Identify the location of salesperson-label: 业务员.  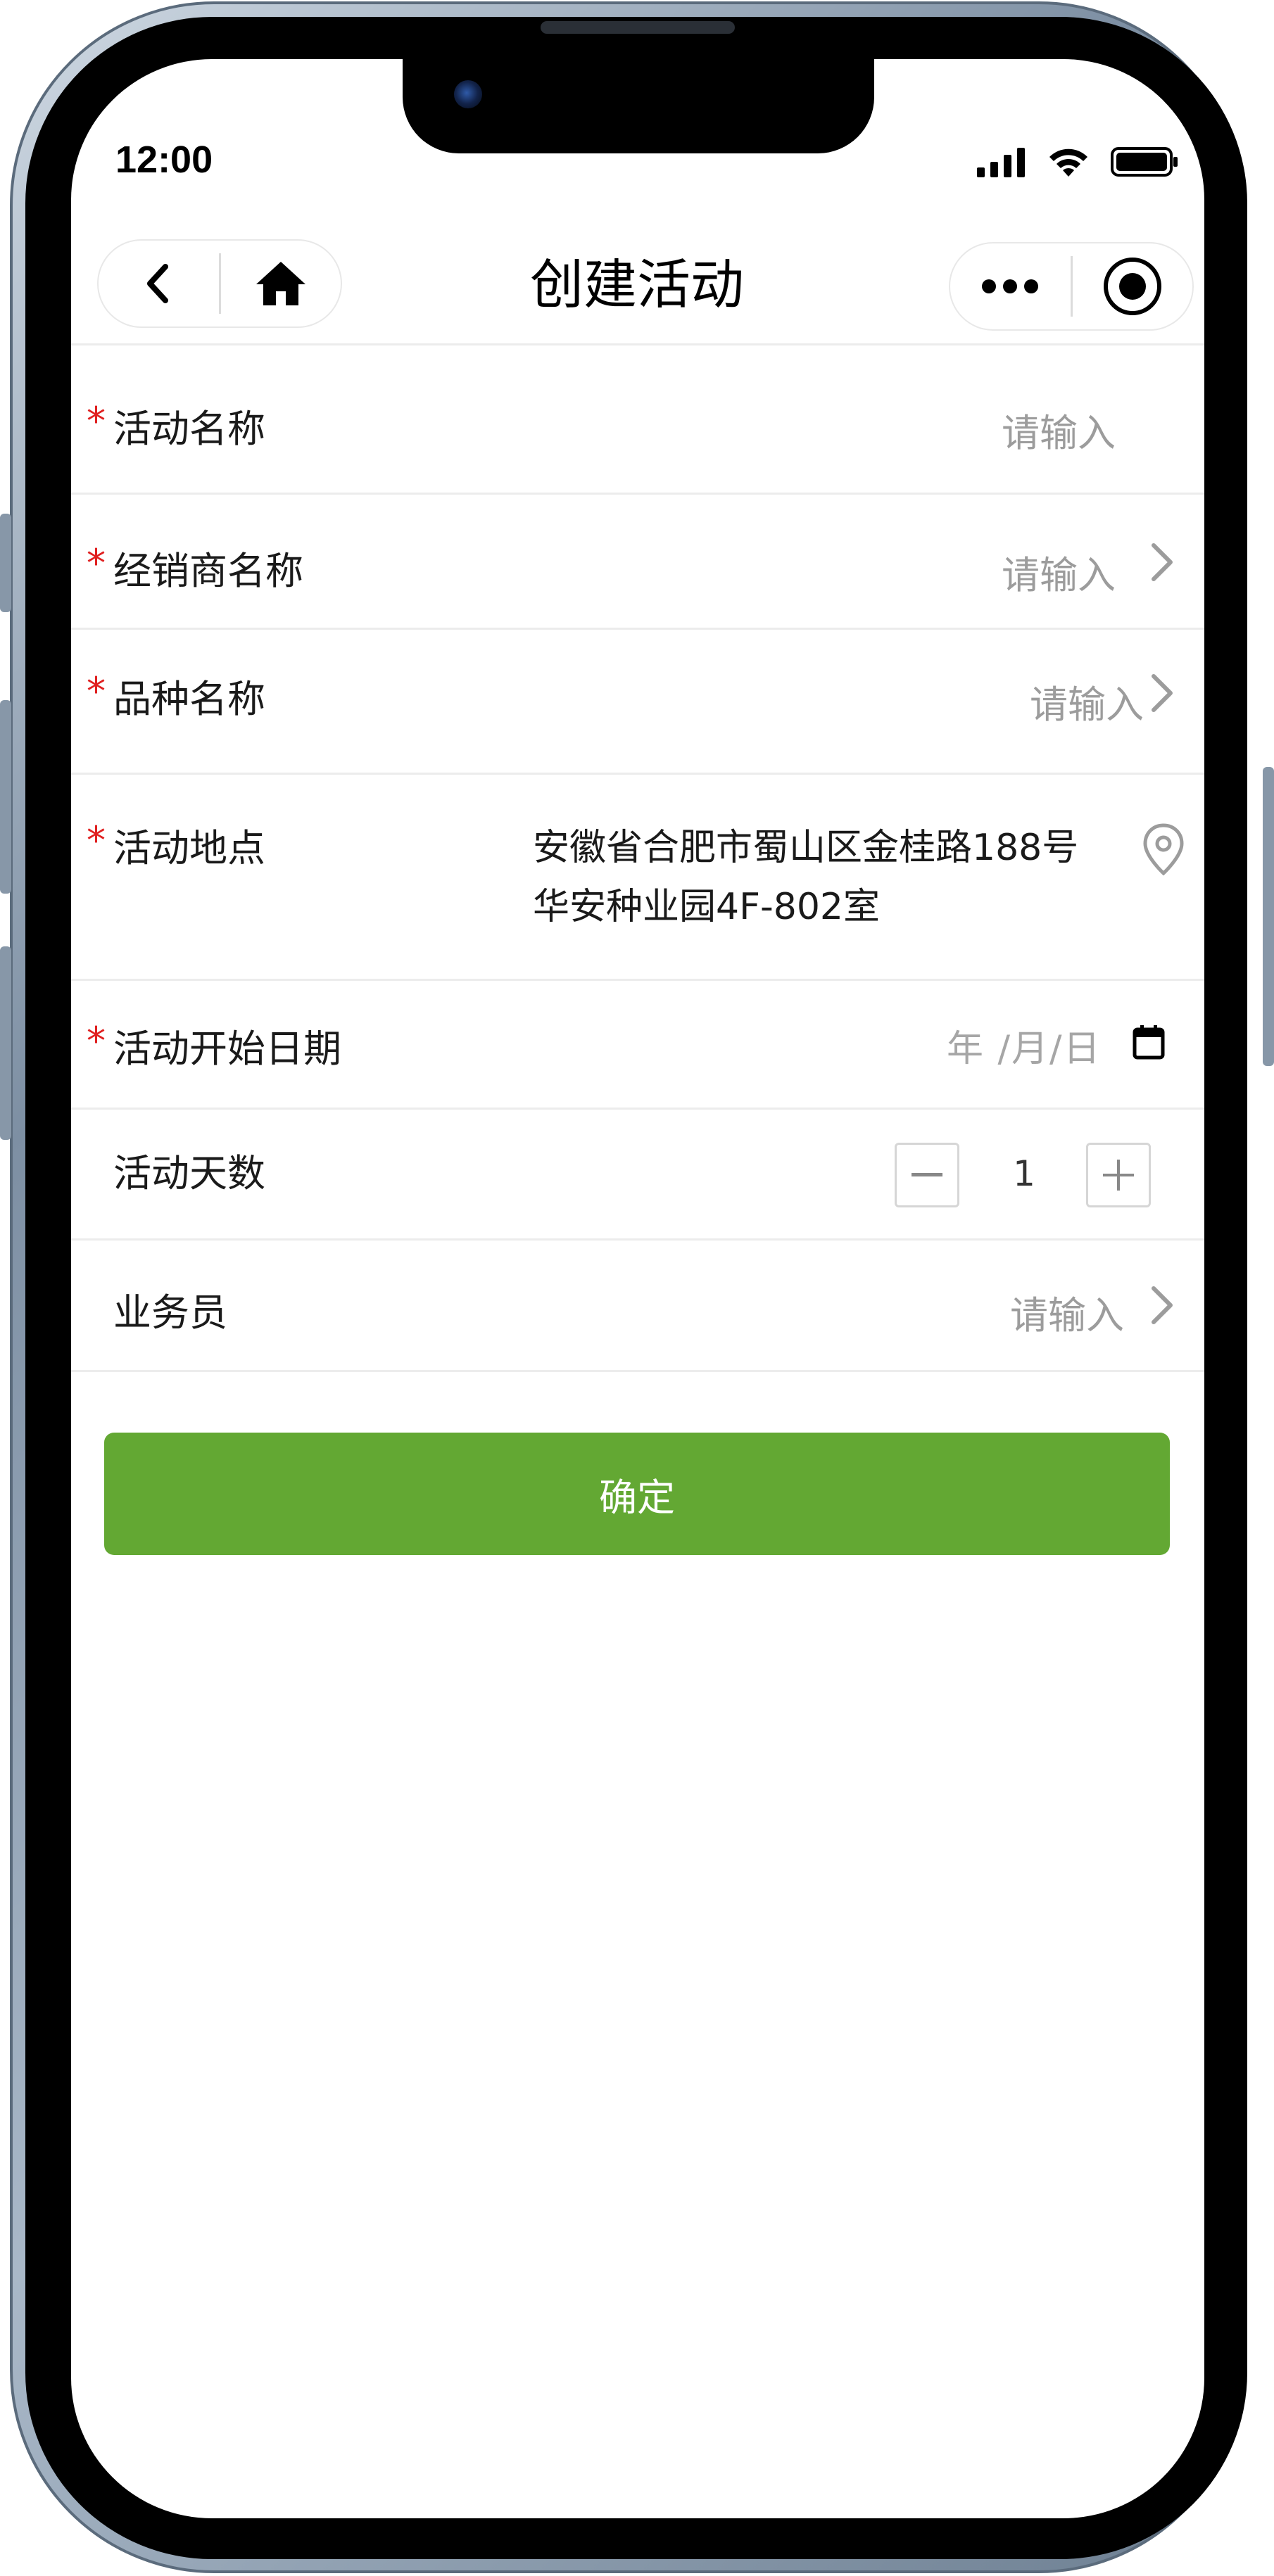
(170, 1312).